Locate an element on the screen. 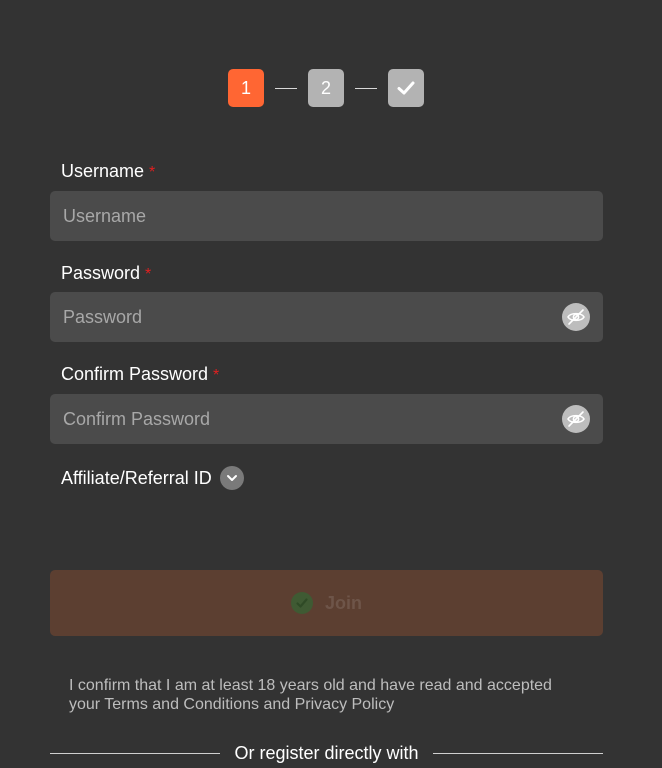  confirm-password-field-wrapper is located at coordinates (326, 419).